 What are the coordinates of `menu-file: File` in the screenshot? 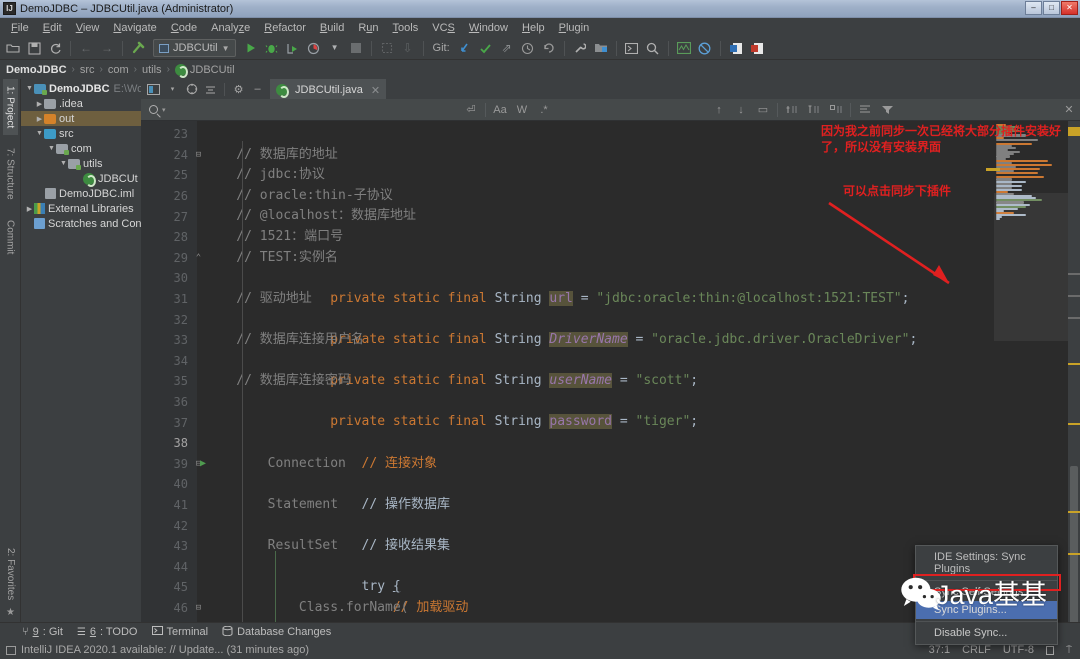 It's located at (20, 28).